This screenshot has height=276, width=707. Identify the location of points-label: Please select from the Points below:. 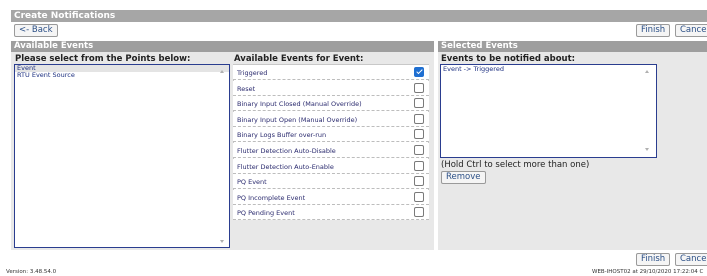
(103, 59).